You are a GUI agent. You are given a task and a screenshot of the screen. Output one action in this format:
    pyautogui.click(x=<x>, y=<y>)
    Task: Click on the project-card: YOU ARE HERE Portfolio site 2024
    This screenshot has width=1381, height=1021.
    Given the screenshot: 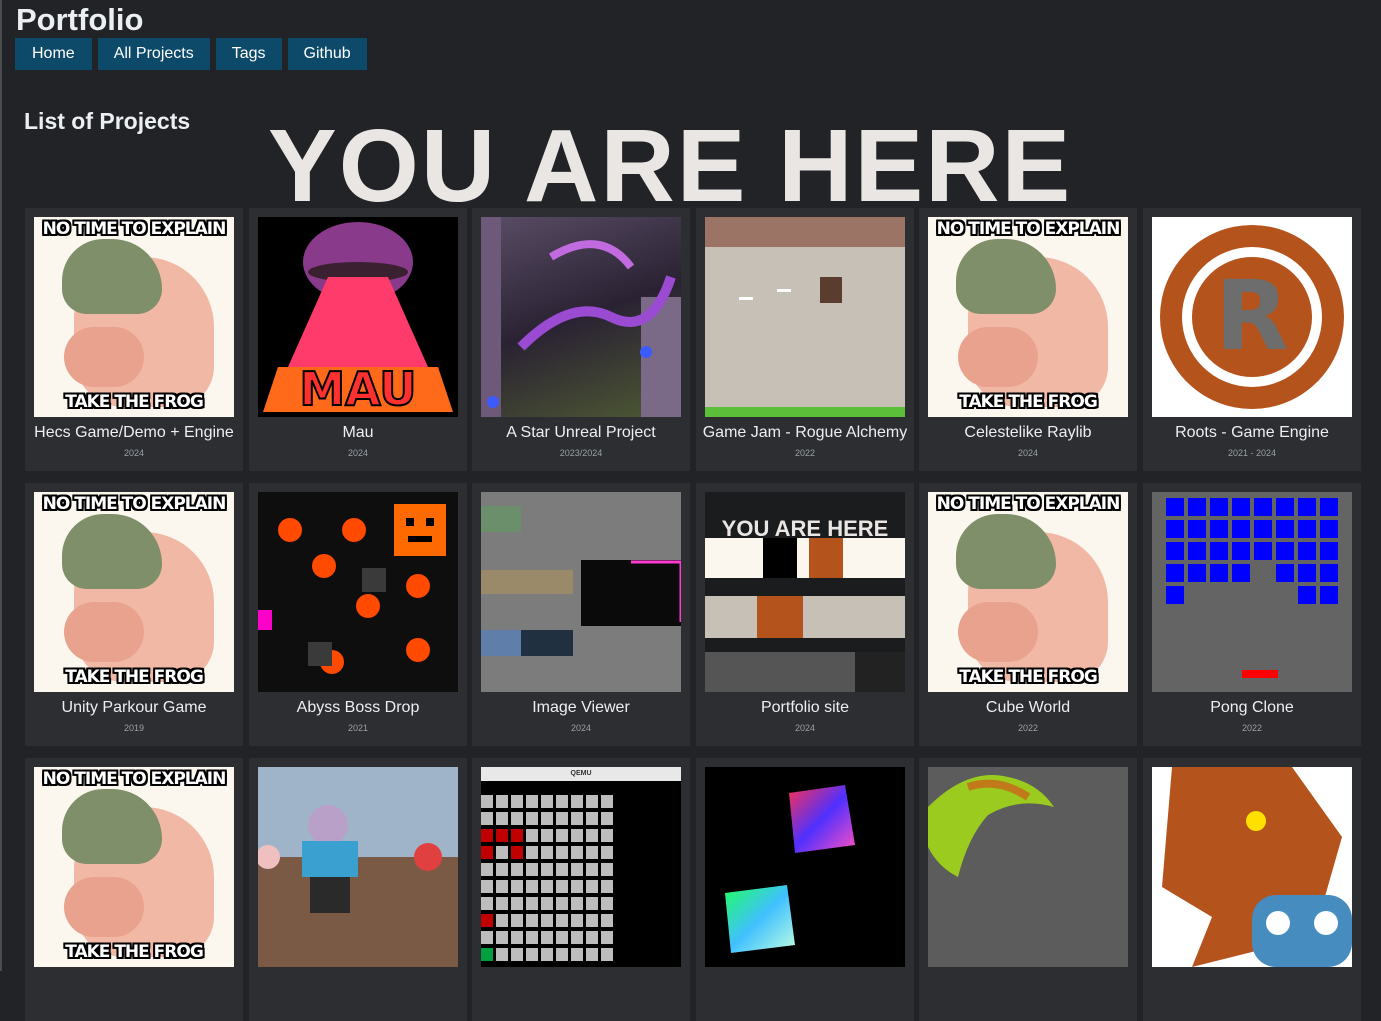 What is the action you would take?
    pyautogui.click(x=805, y=614)
    